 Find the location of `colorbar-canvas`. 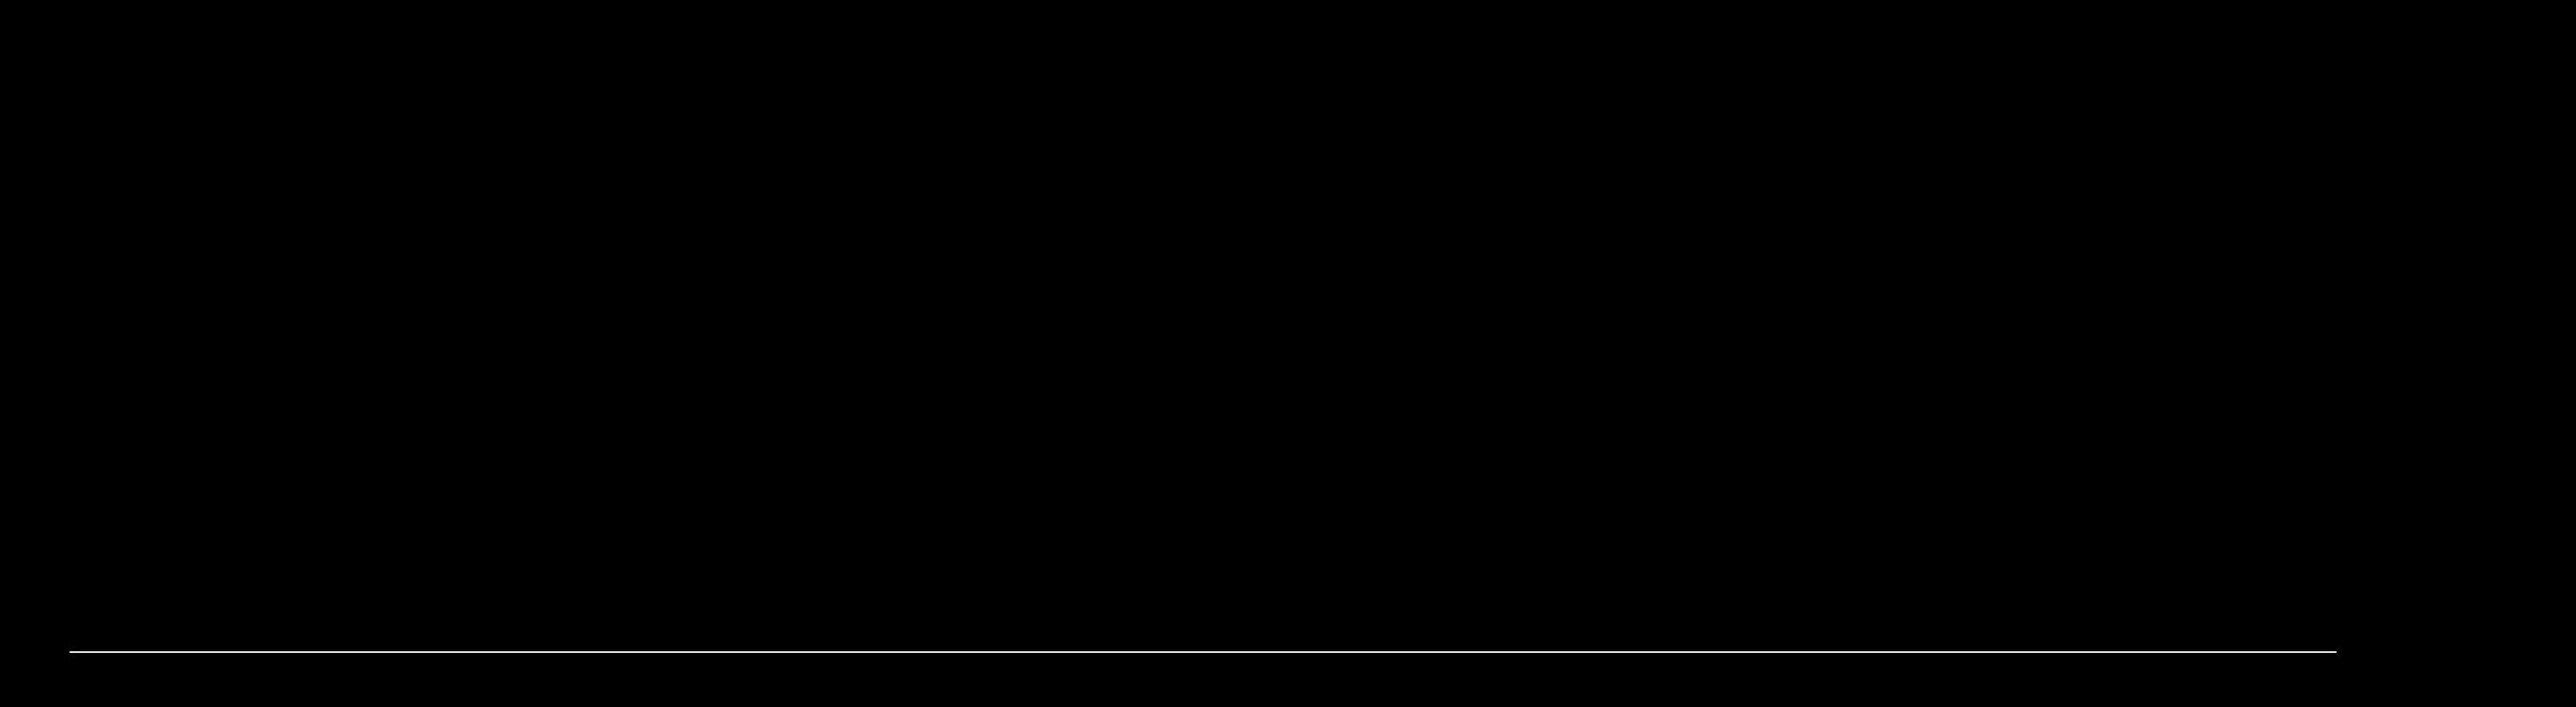

colorbar-canvas is located at coordinates (129, 64).